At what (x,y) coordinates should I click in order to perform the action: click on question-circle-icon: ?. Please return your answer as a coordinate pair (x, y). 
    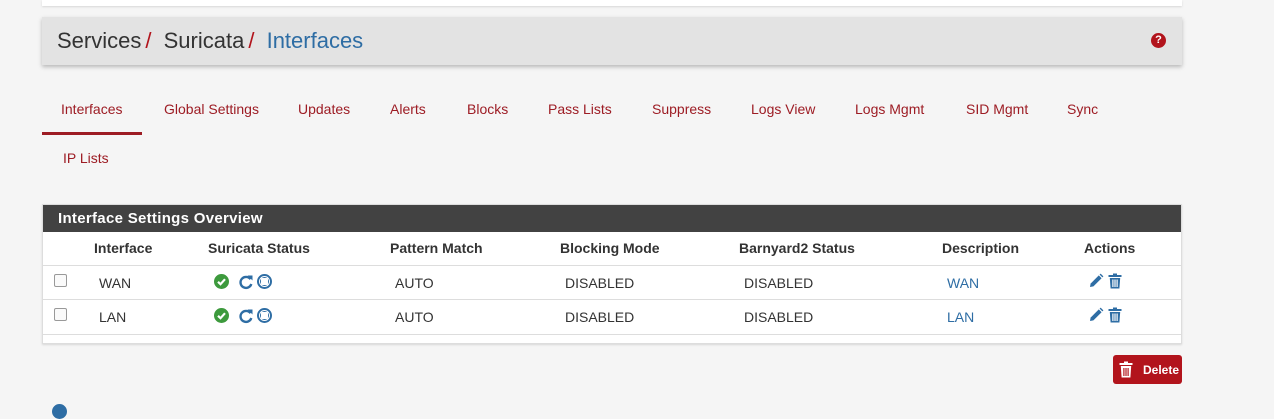
    Looking at the image, I should click on (1158, 40).